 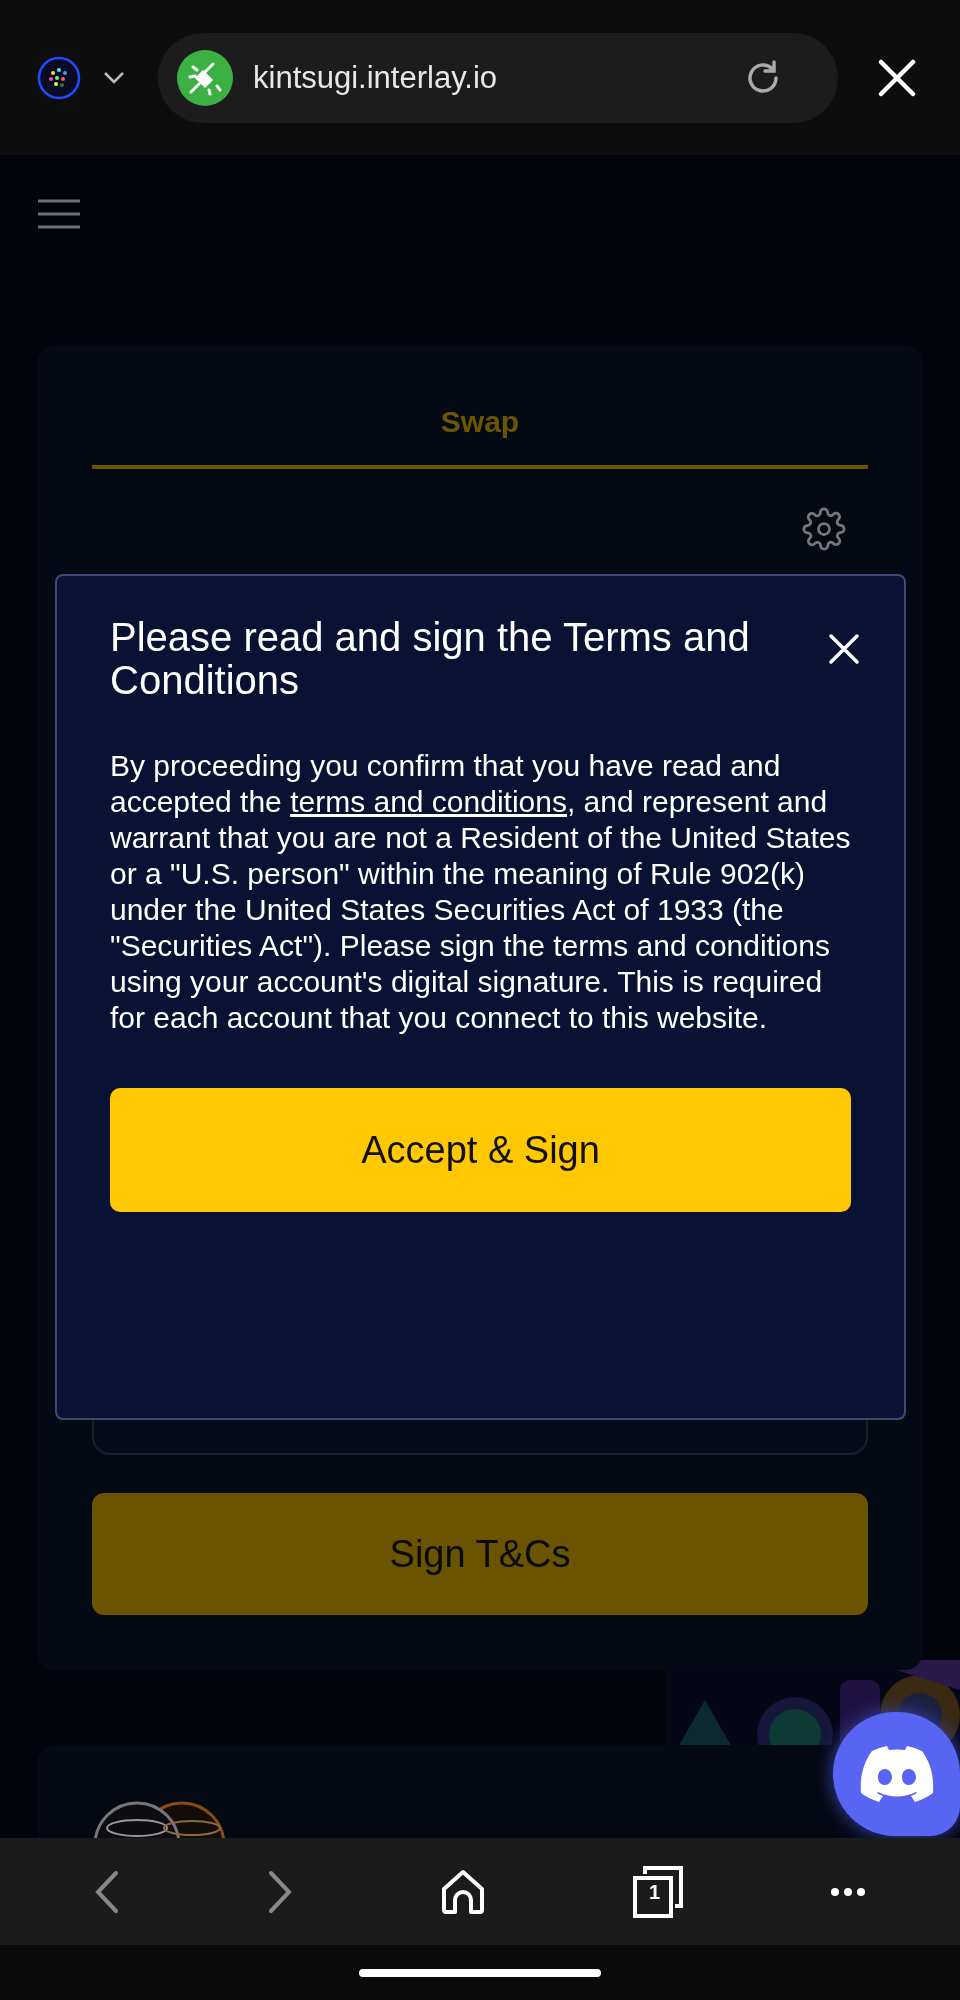 I want to click on menu-icon, so click(x=59, y=214).